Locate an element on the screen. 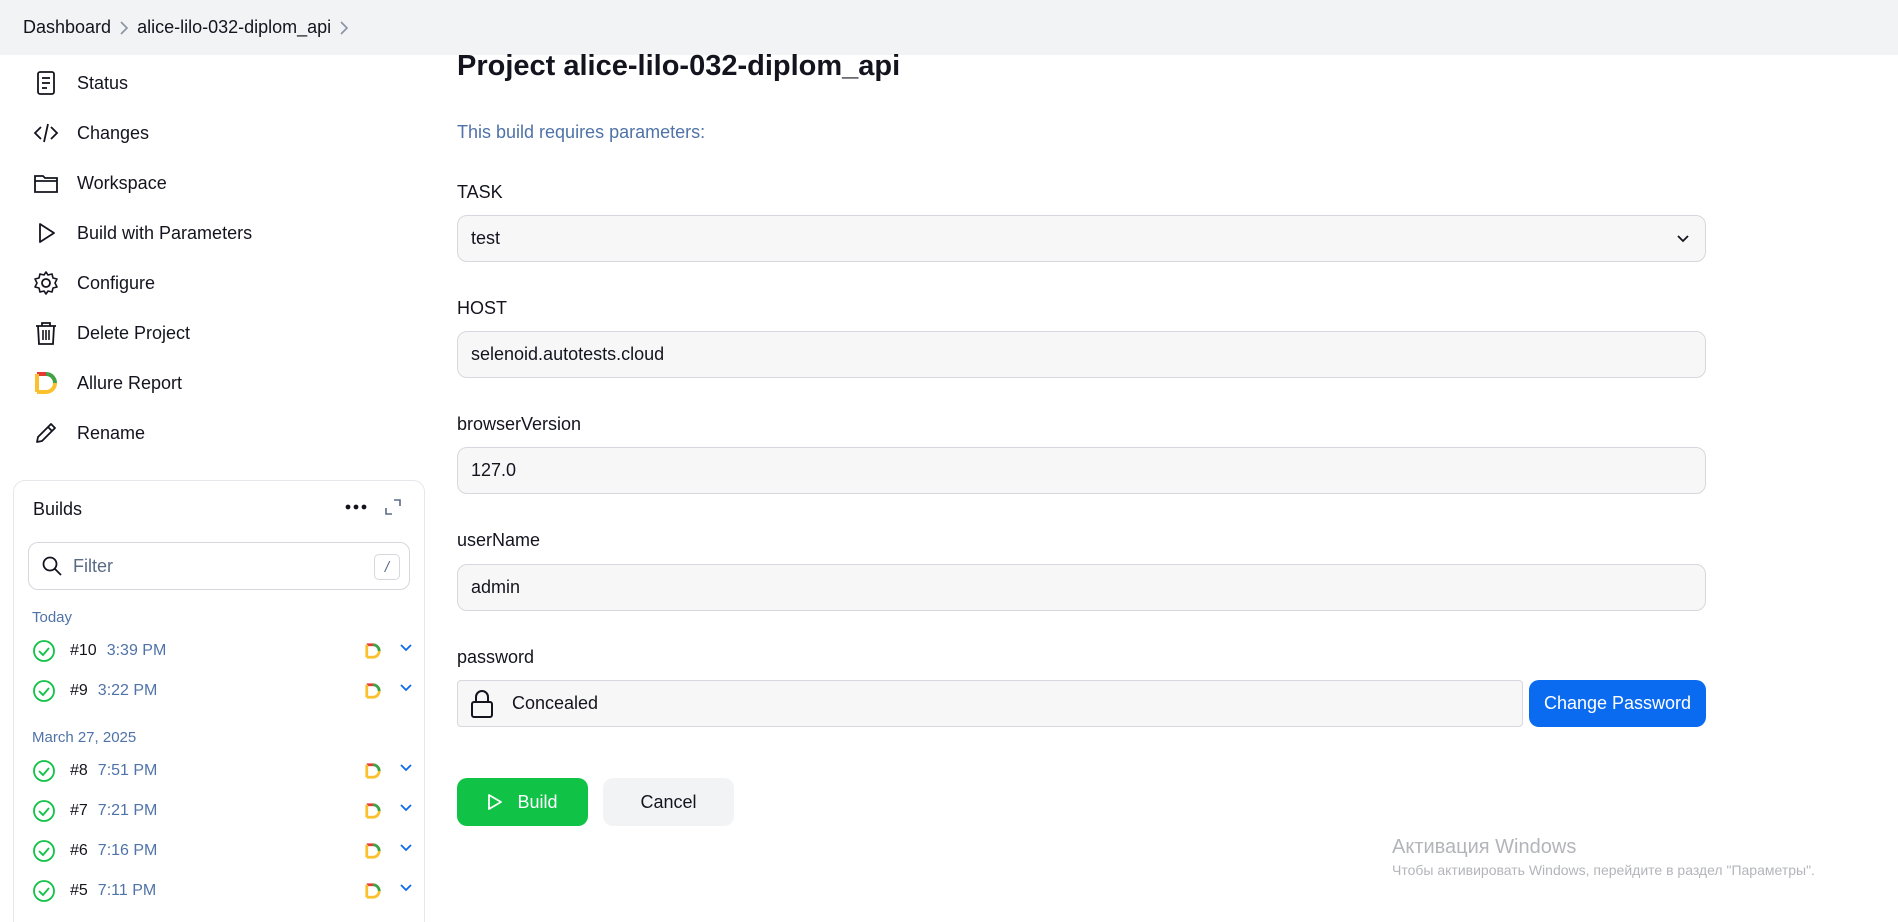  user-name-field is located at coordinates (1081, 587).